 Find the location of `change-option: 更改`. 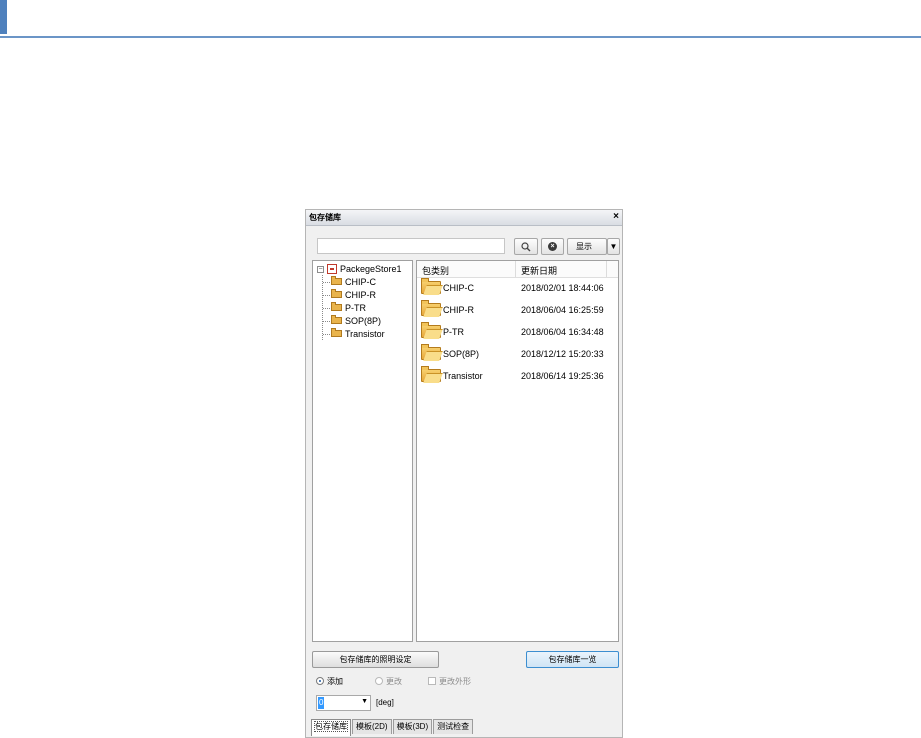

change-option: 更改 is located at coordinates (388, 681).